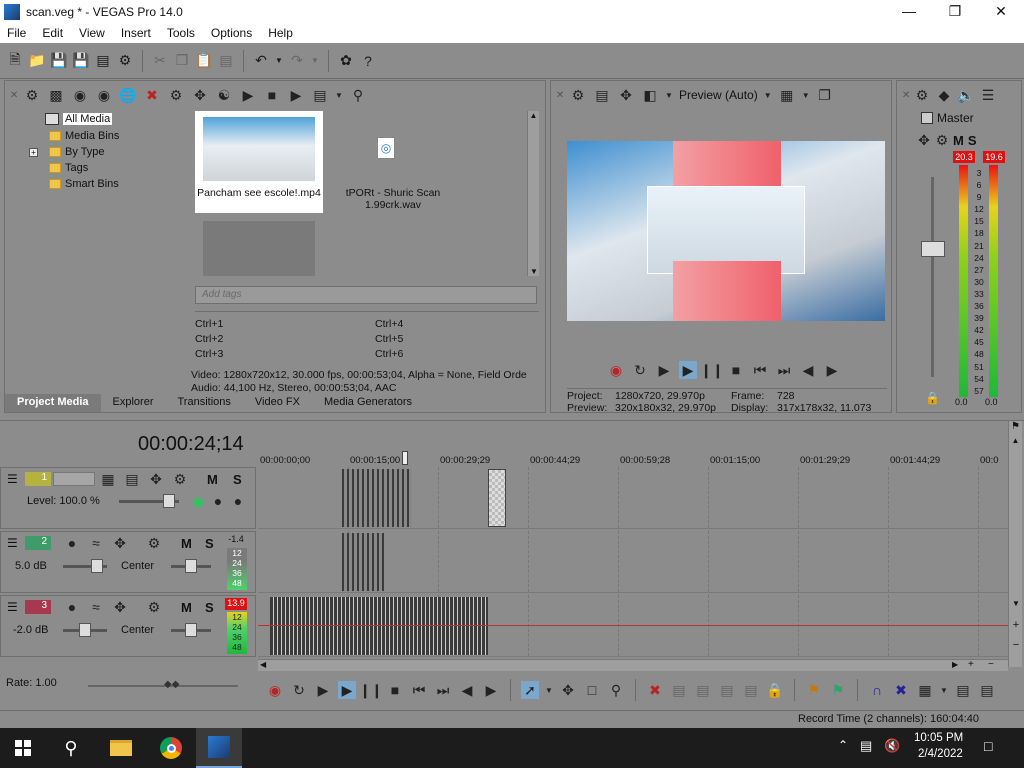 The image size is (1024, 768). I want to click on copy-snapshot-icon: ❐, so click(825, 95).